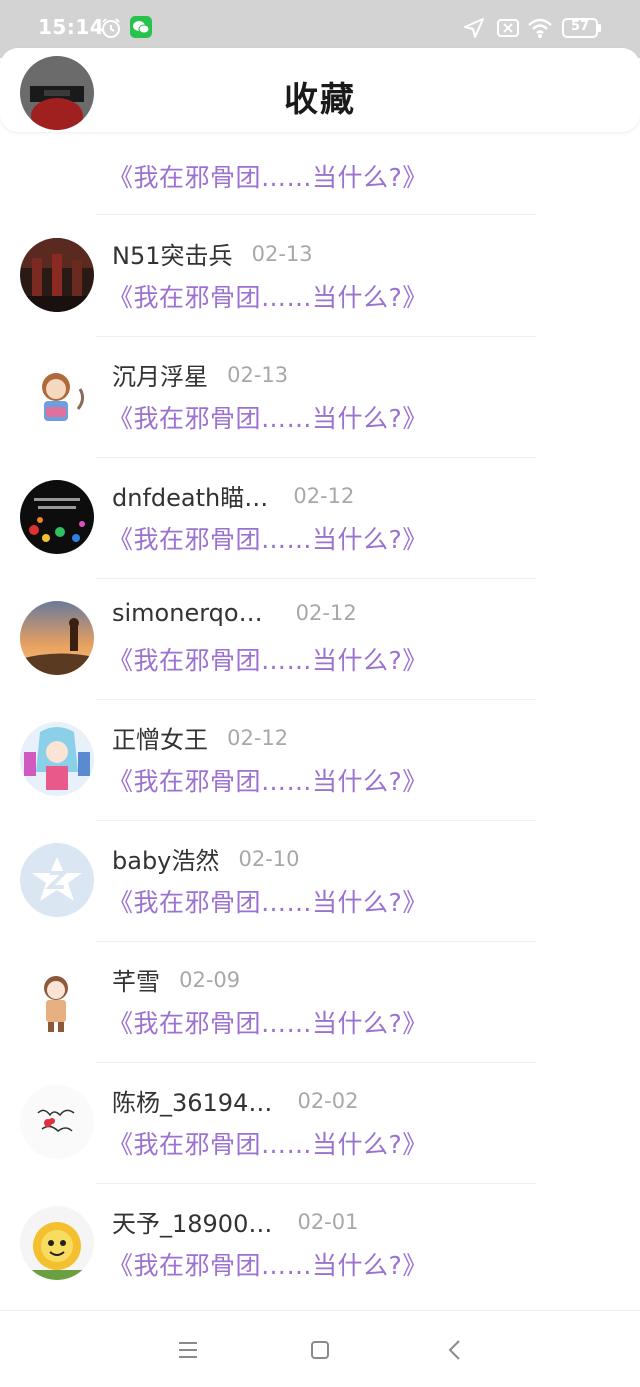  I want to click on list-item: 《我在邪骨团……当什么?》, so click(320, 124).